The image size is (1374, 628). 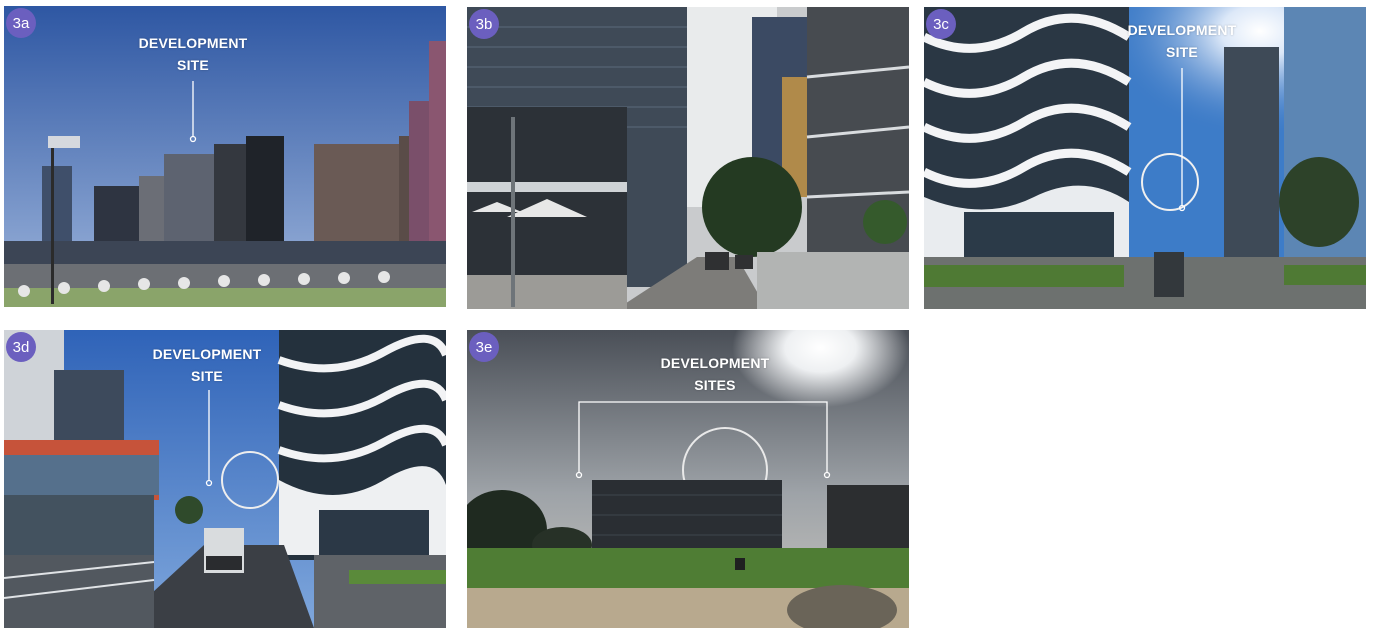 What do you see at coordinates (484, 24) in the screenshot?
I see `photo-badge: 3b` at bounding box center [484, 24].